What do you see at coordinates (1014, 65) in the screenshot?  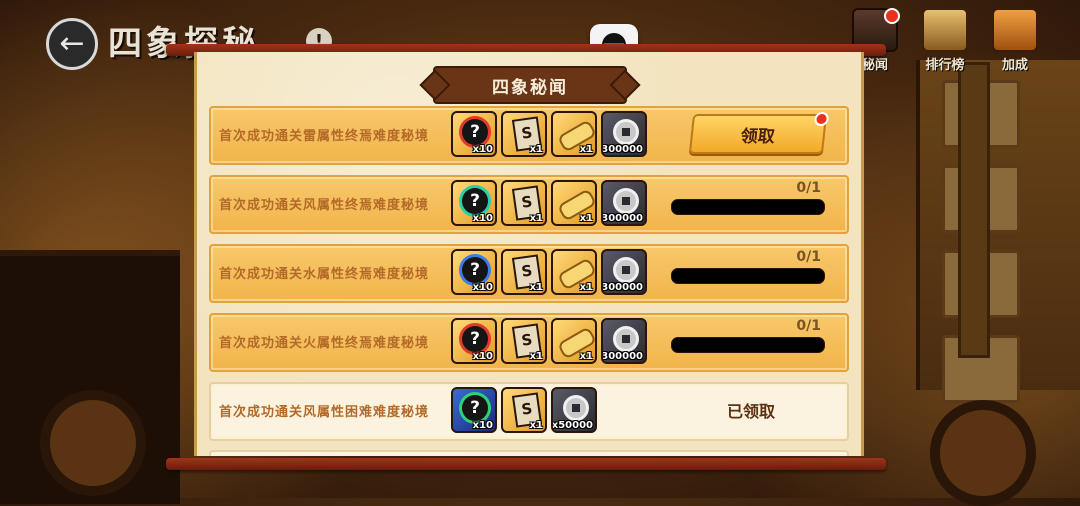 I see `top-menu-label: 加成` at bounding box center [1014, 65].